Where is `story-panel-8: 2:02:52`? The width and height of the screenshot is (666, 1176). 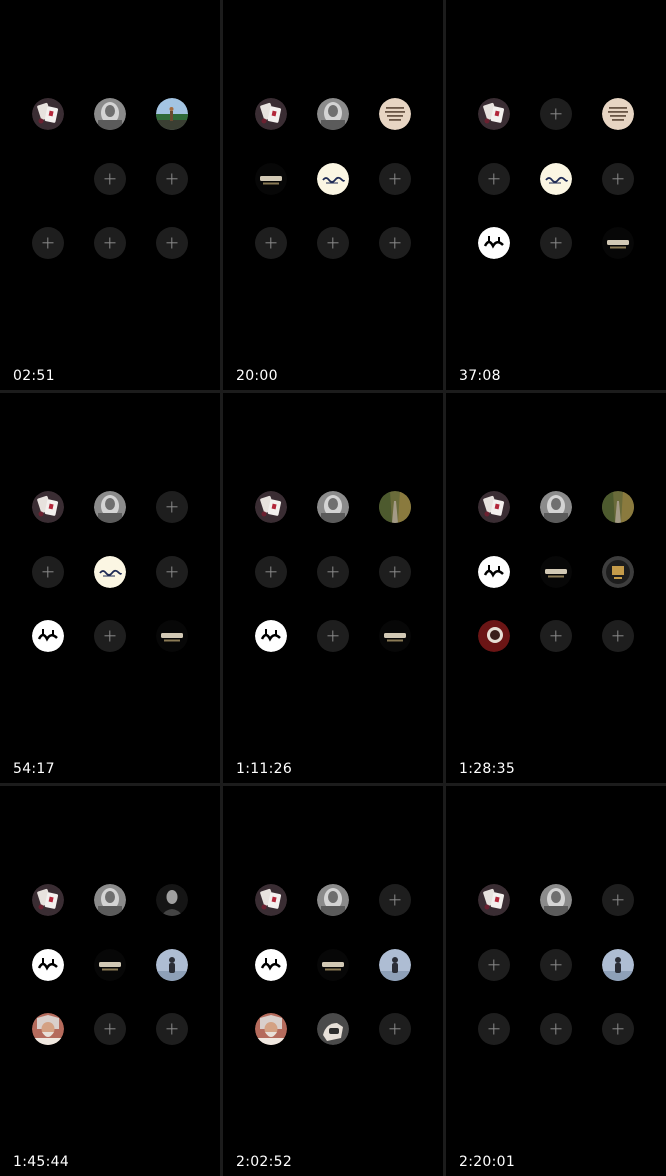 story-panel-8: 2:02:52 is located at coordinates (333, 981).